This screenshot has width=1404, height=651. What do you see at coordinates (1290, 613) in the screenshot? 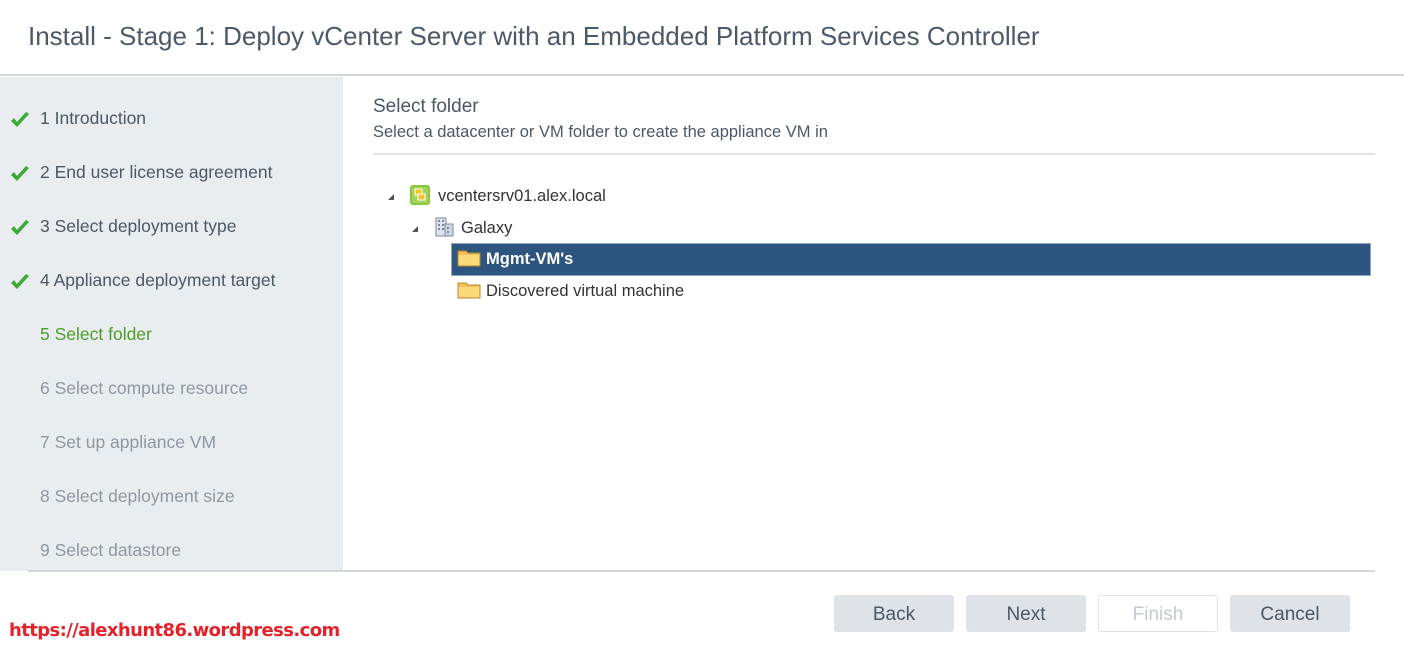
I see `cancel-button: Cancel` at bounding box center [1290, 613].